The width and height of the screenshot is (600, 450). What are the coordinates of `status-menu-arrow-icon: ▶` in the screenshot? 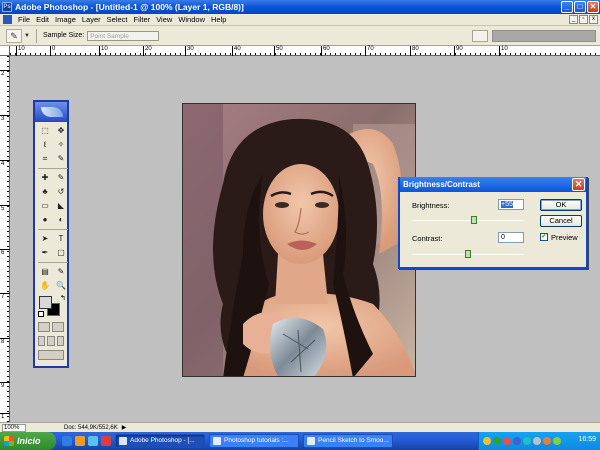 It's located at (124, 427).